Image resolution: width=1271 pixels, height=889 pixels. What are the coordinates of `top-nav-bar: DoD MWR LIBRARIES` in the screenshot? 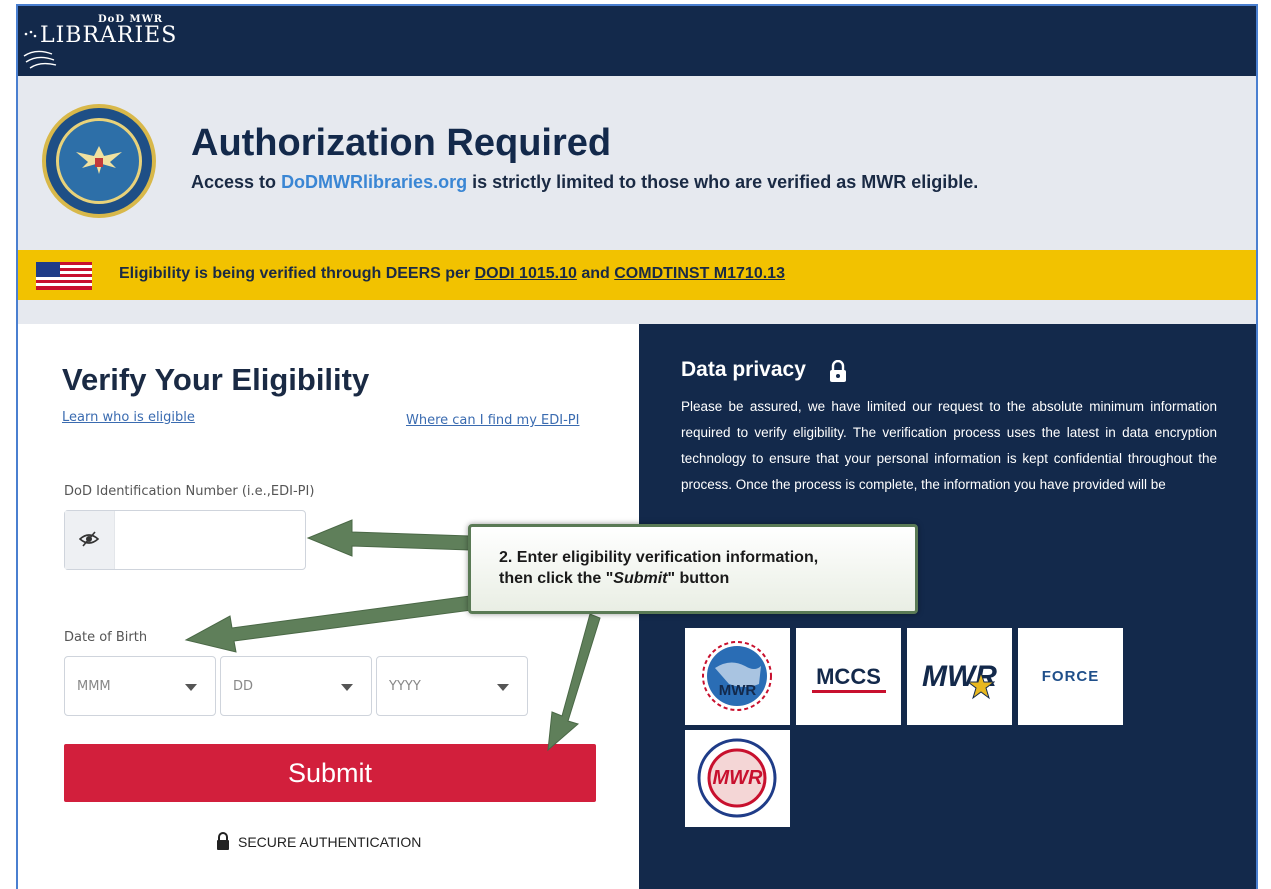 It's located at (637, 41).